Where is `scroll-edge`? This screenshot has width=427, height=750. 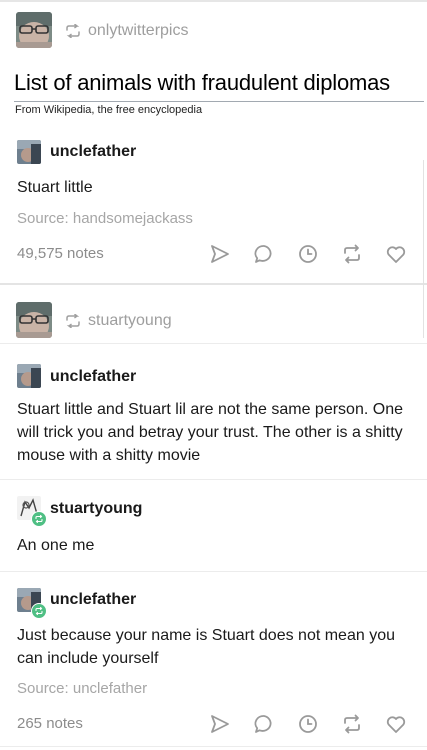
scroll-edge is located at coordinates (423, 249).